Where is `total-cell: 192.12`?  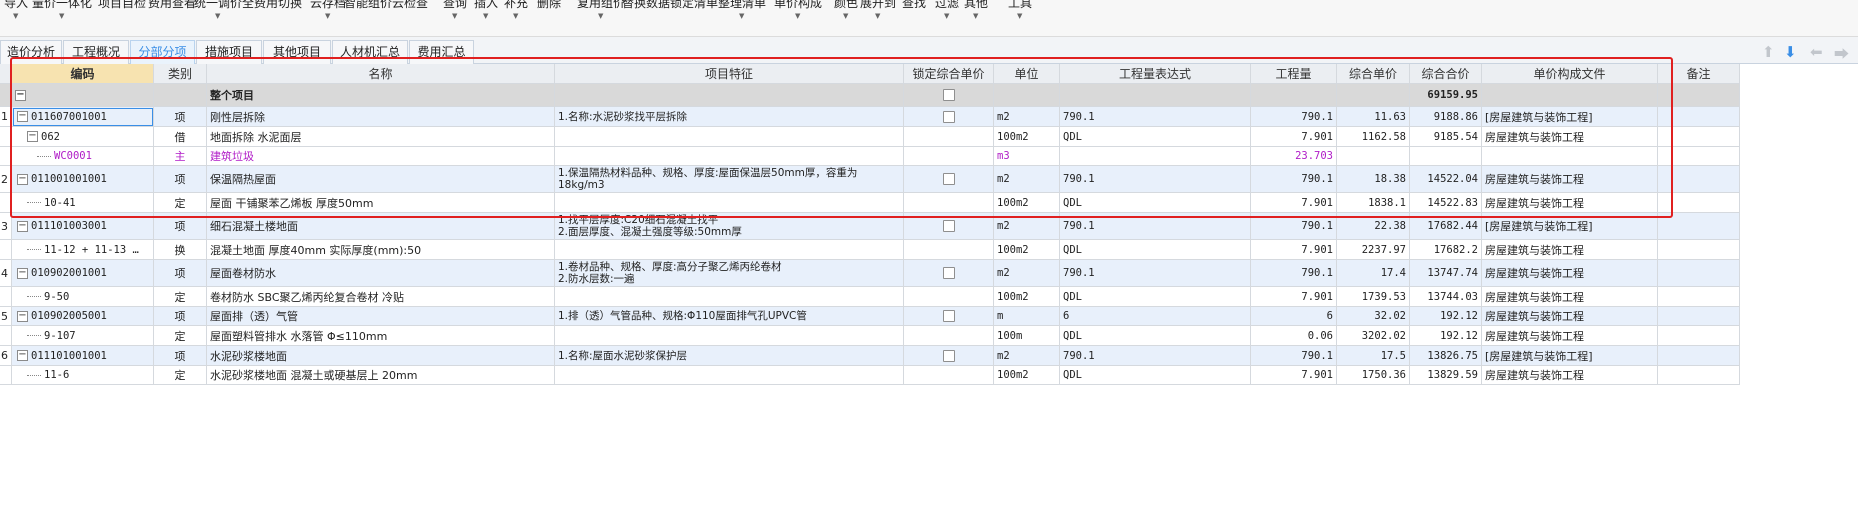 total-cell: 192.12 is located at coordinates (1446, 336).